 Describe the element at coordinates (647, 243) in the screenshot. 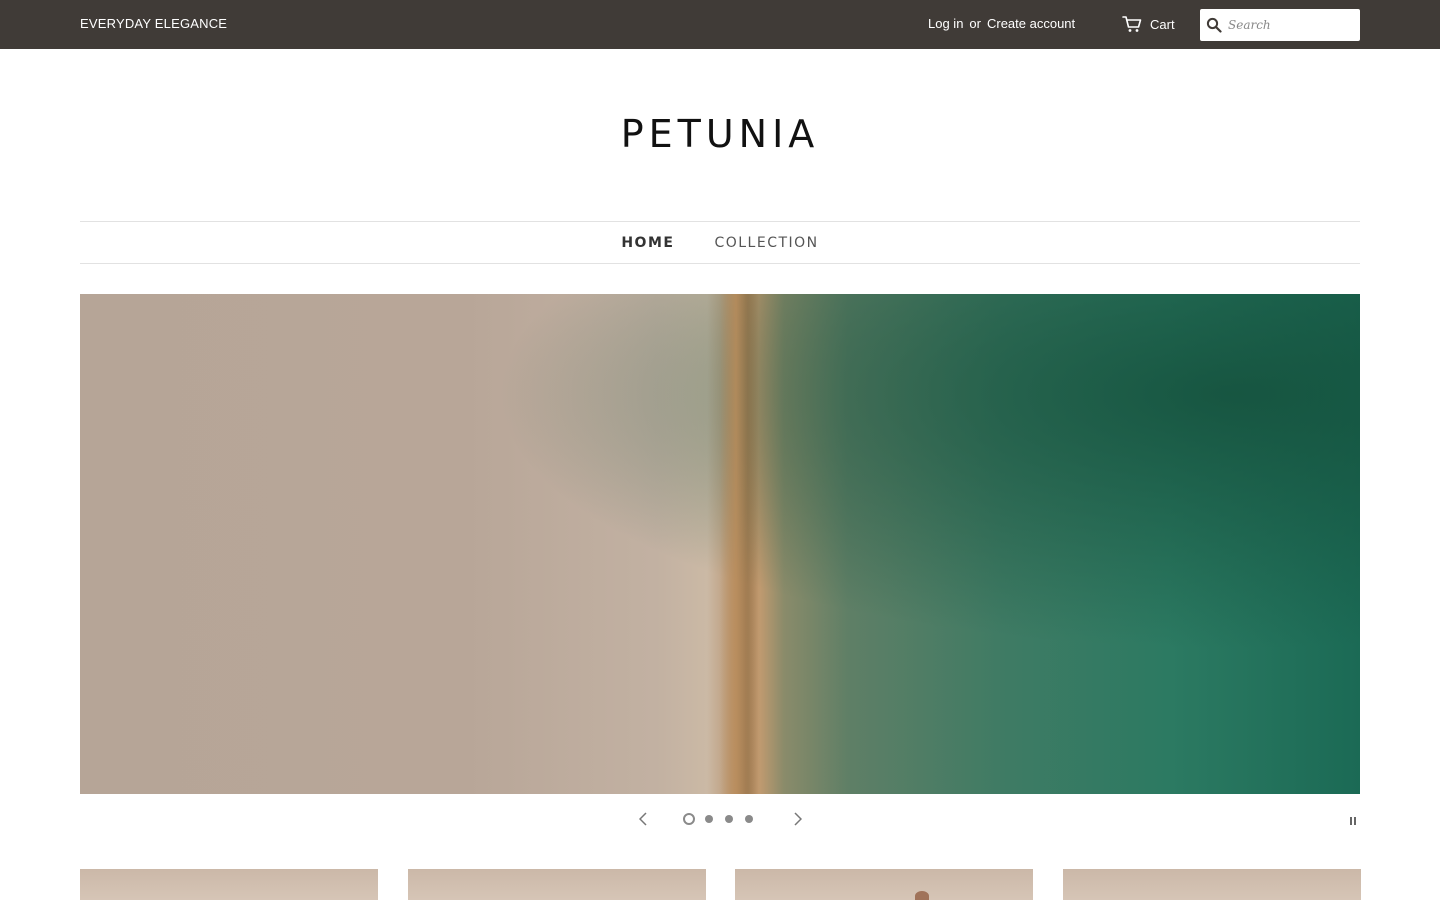

I see `nav-item-home: HOME` at that location.